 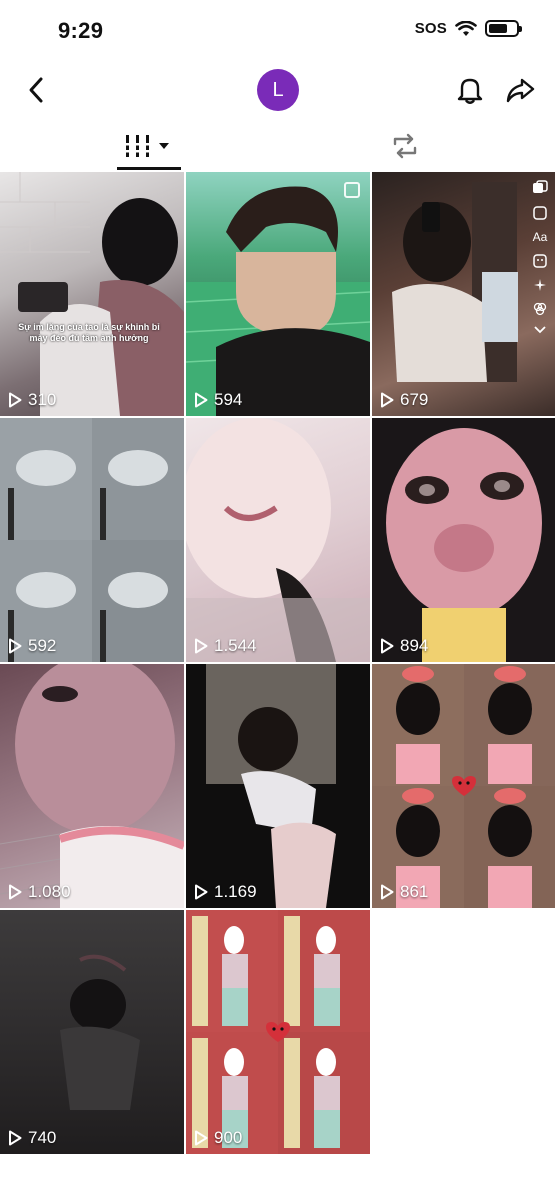 I want to click on video-tile: 900, so click(x=278, y=1032).